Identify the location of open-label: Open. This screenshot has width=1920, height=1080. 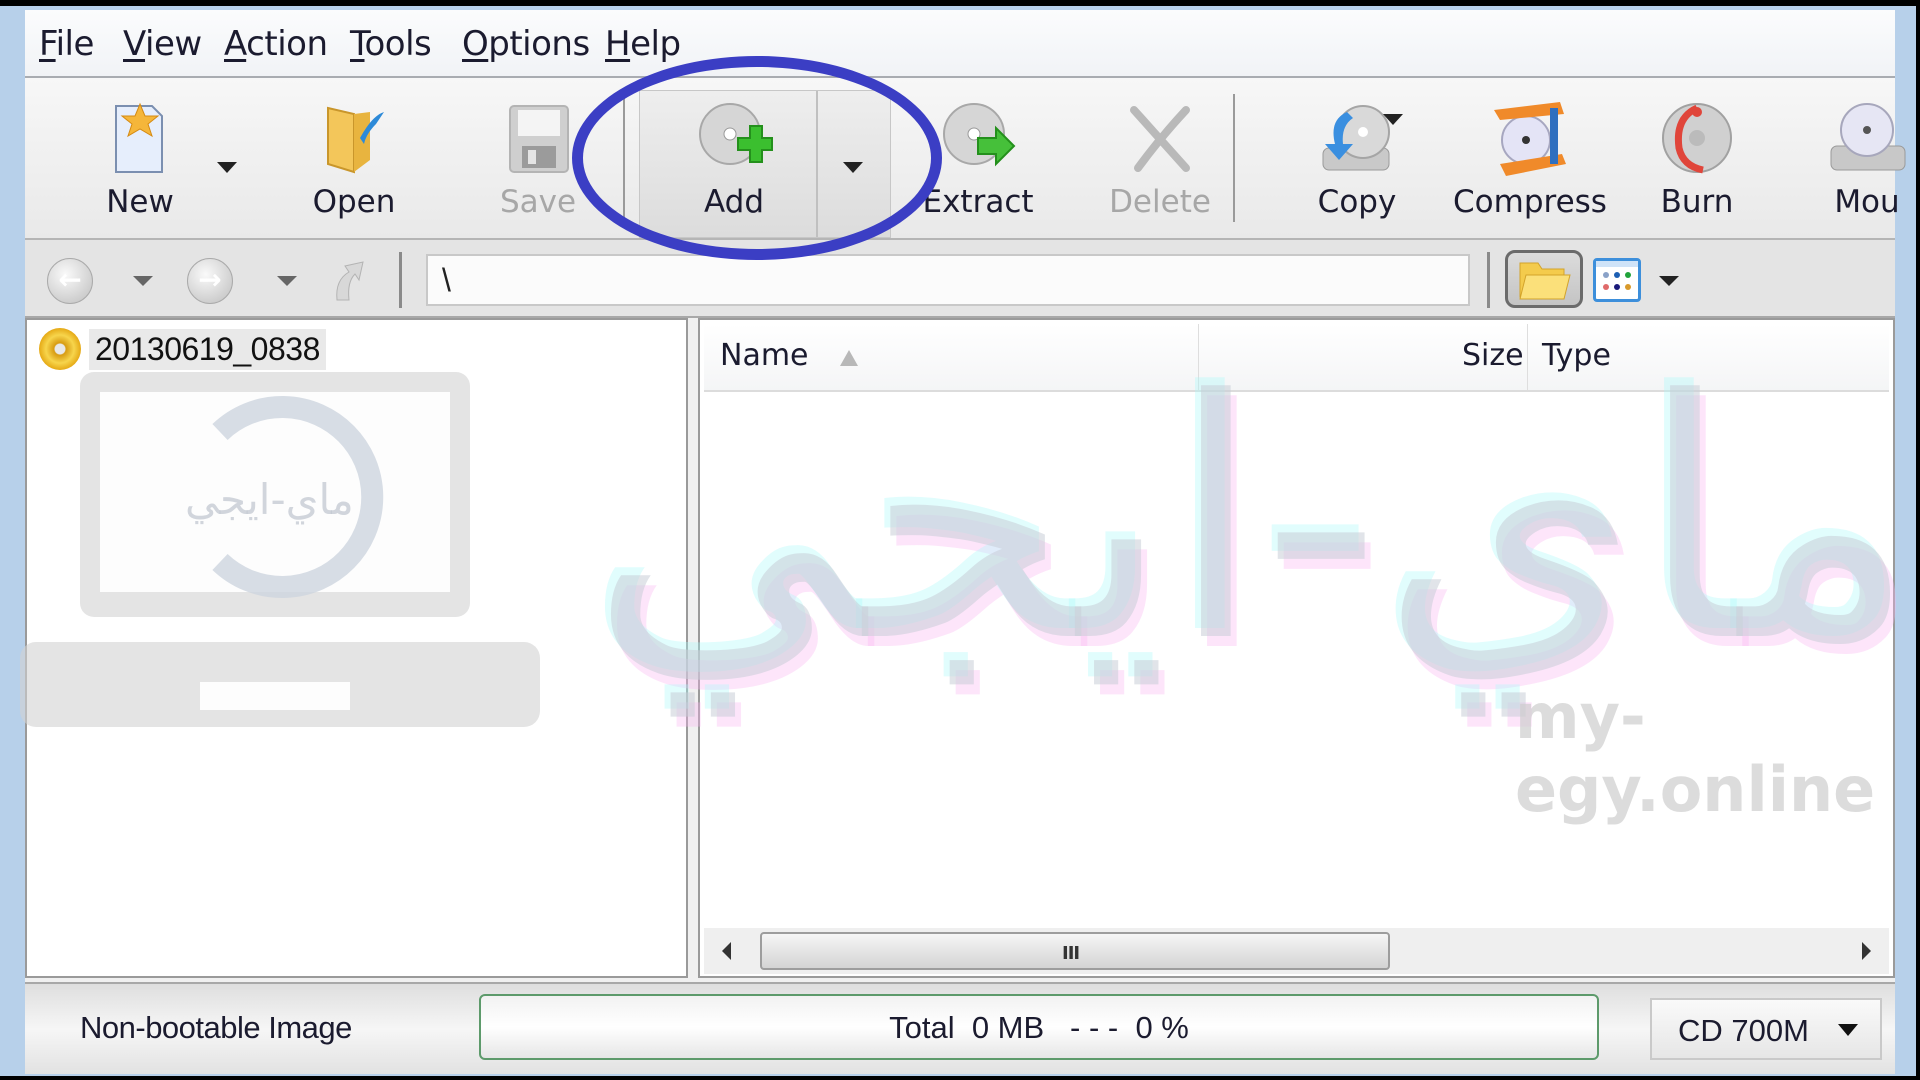
(354, 202).